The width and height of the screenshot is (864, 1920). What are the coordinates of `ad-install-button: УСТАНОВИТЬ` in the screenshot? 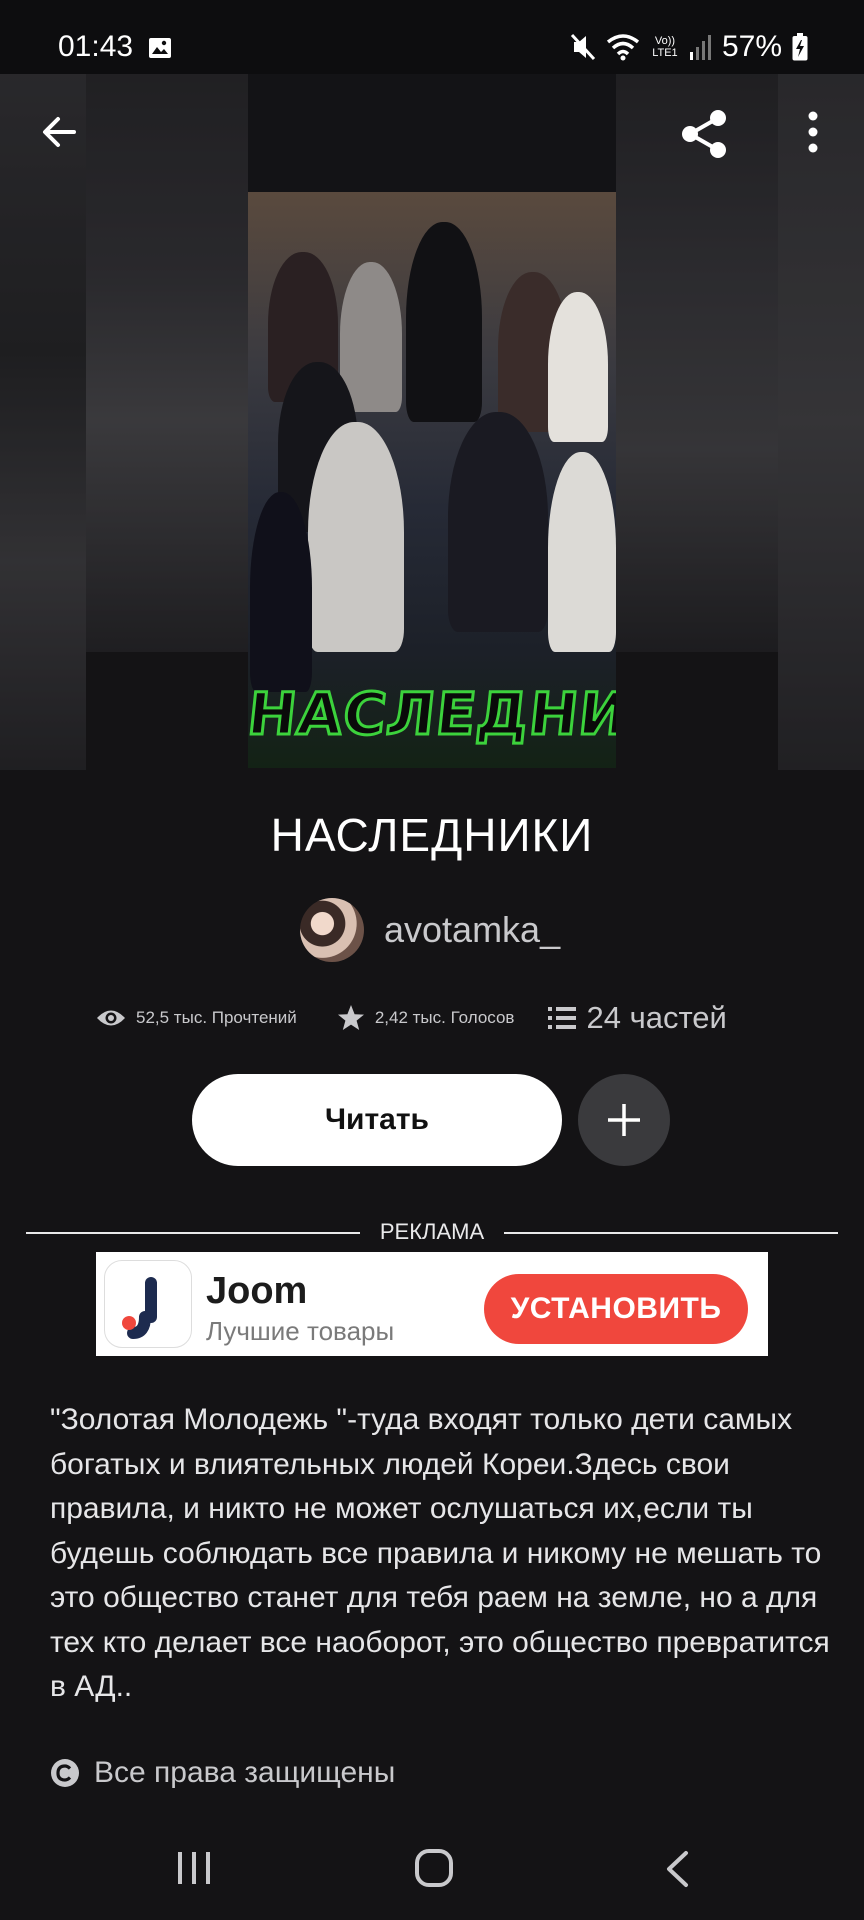 It's located at (616, 1309).